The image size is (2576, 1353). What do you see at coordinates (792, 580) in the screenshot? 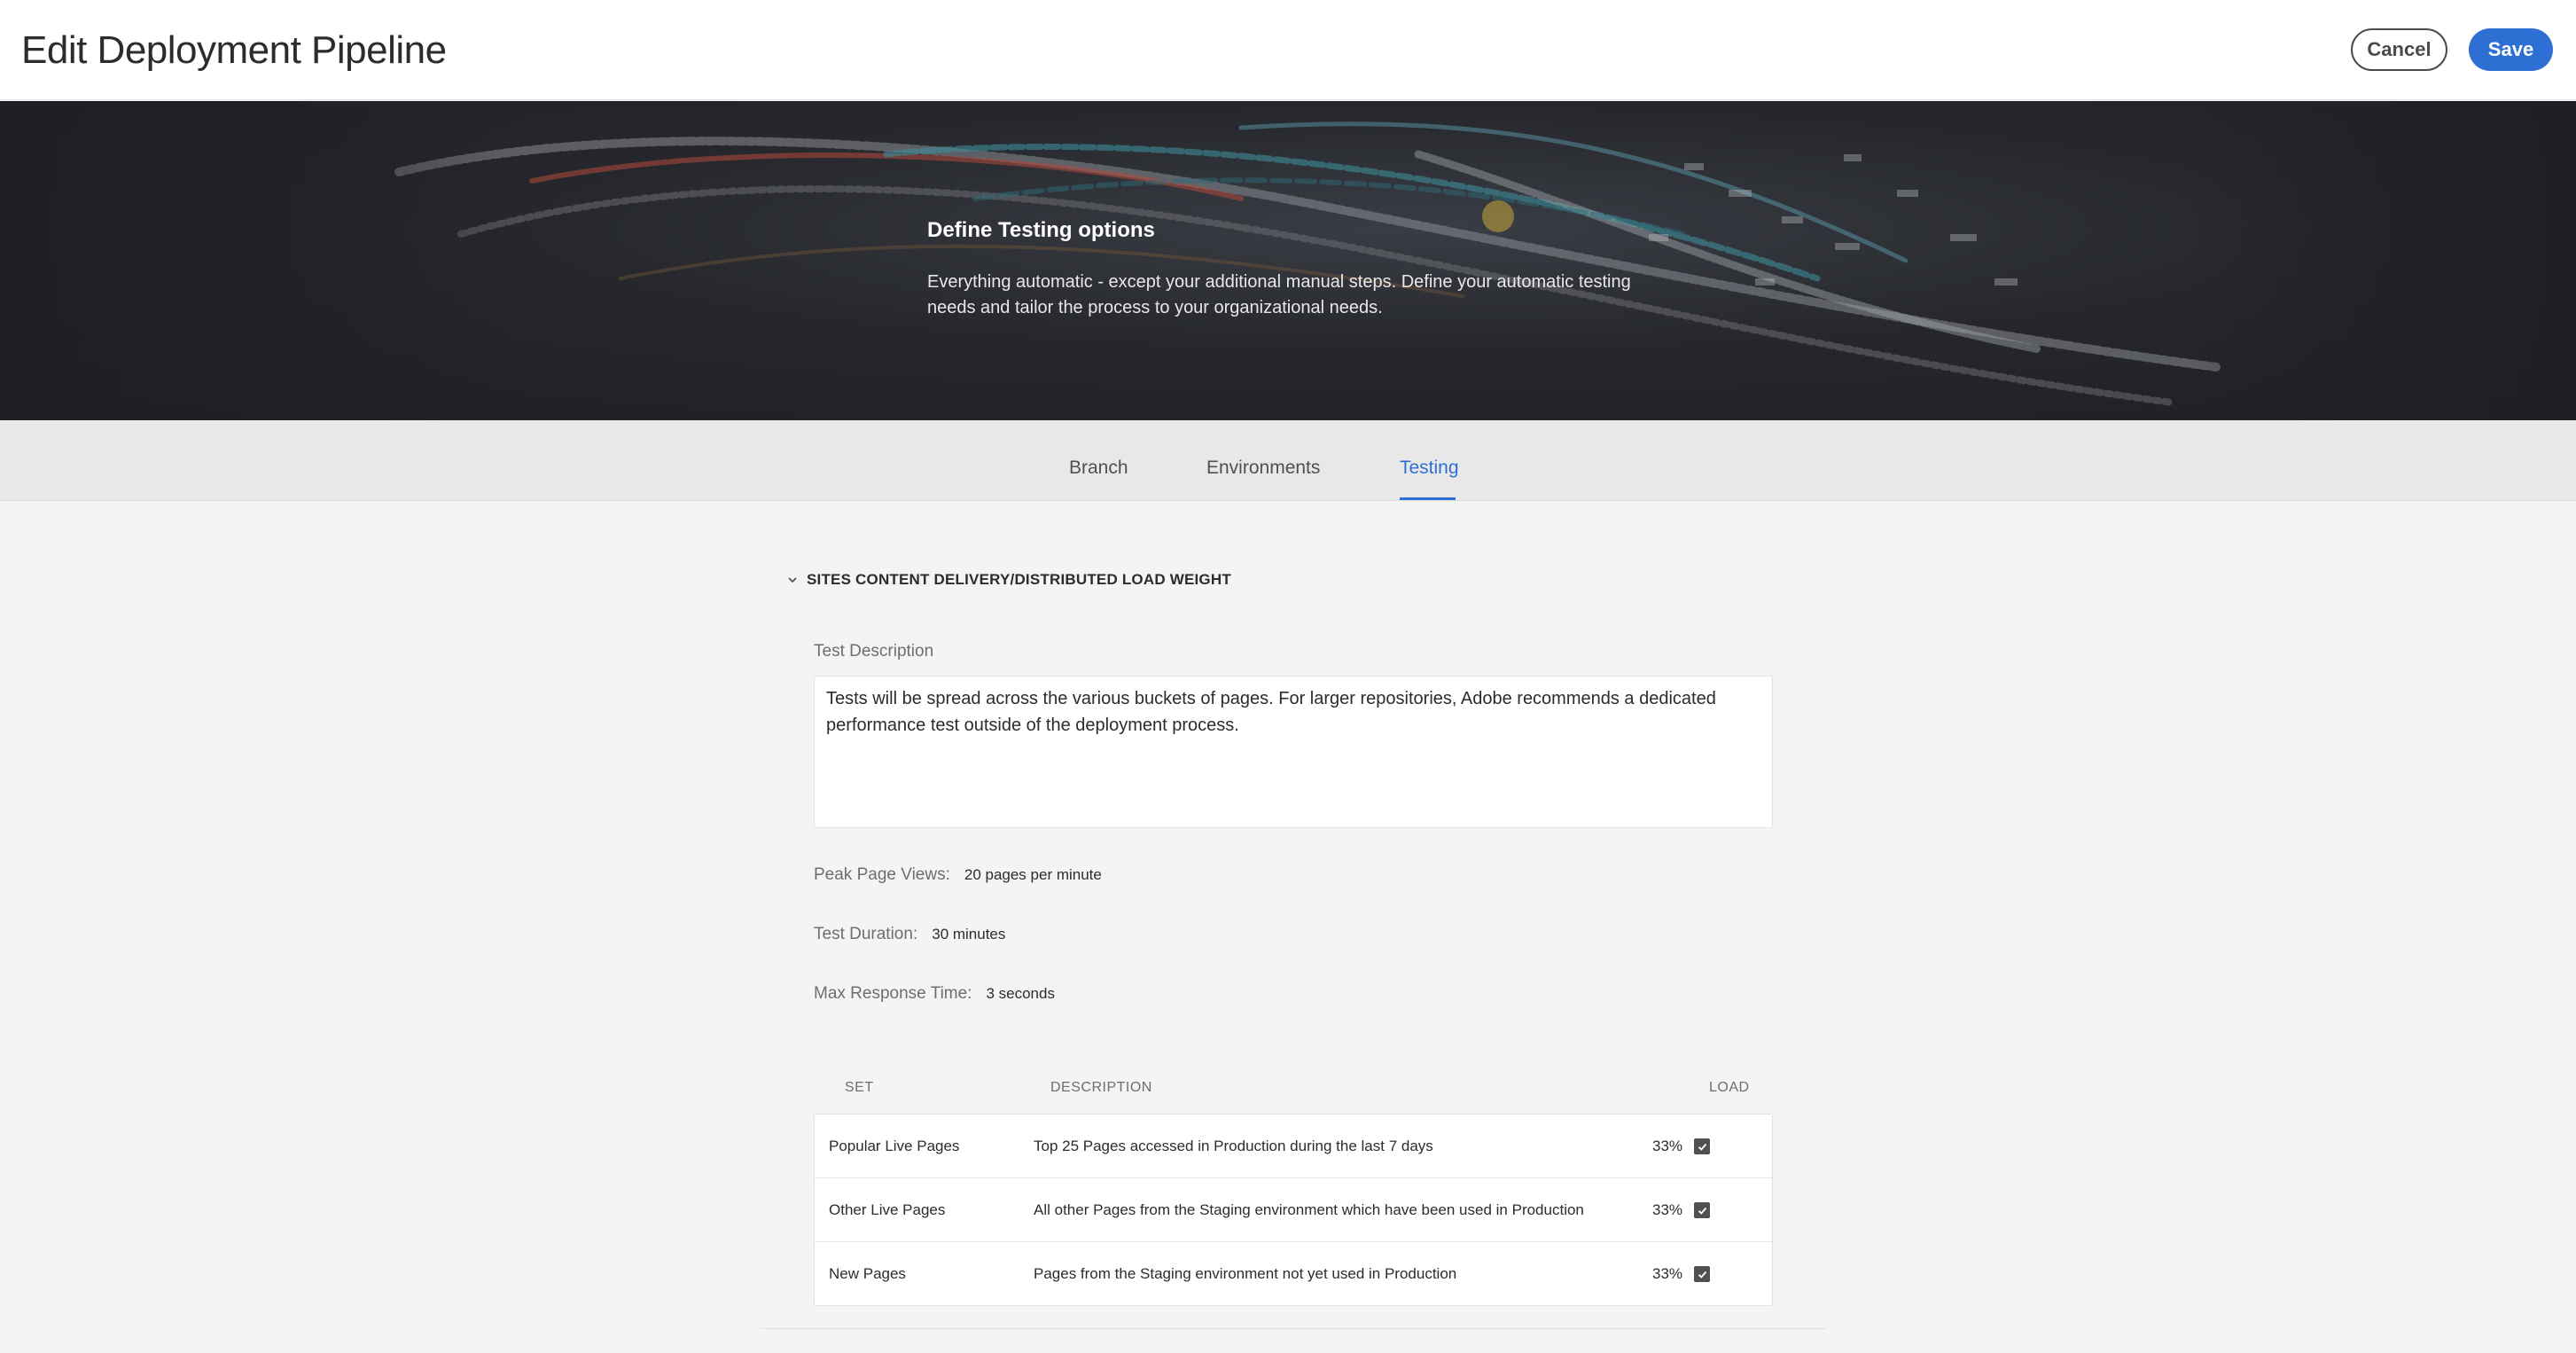
I see `chevron-down-icon` at bounding box center [792, 580].